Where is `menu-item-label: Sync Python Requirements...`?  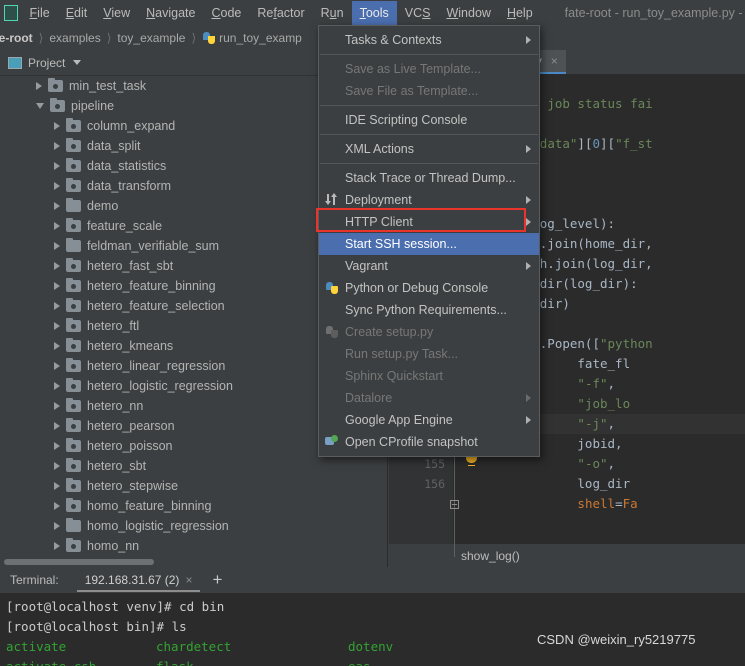 menu-item-label: Sync Python Requirements... is located at coordinates (426, 310).